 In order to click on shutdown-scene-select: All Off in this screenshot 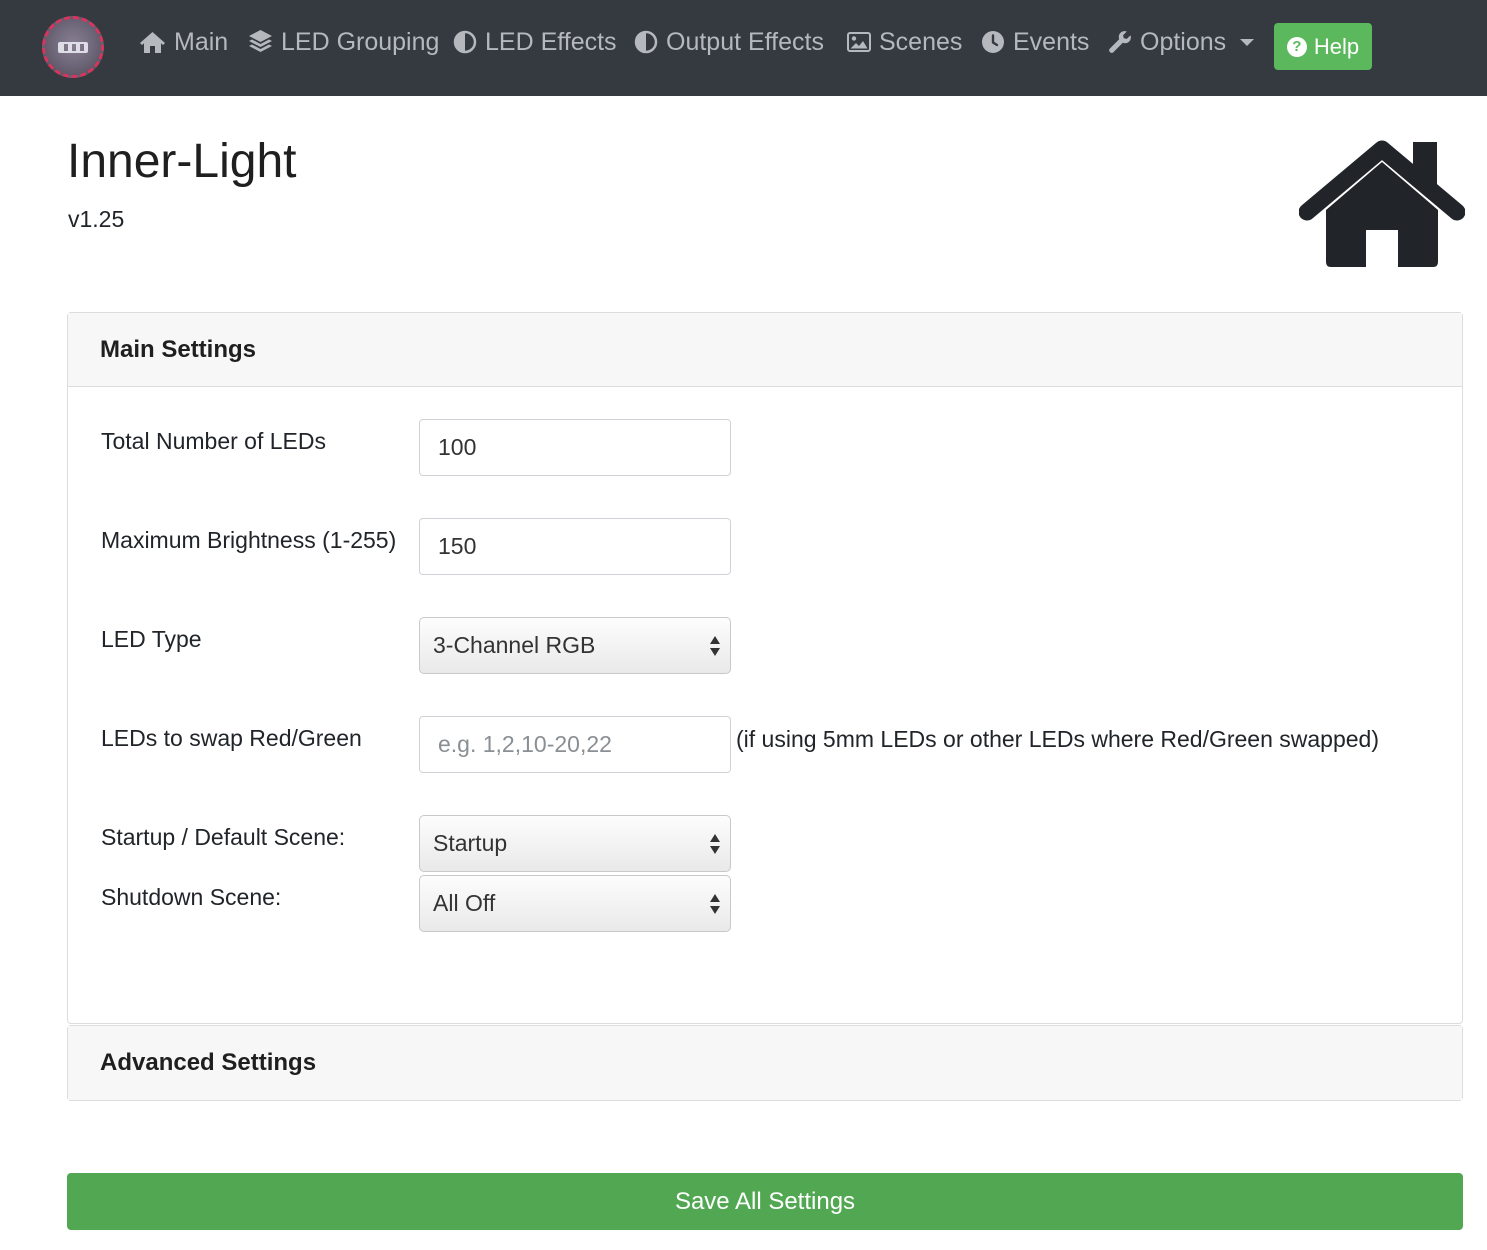, I will do `click(575, 903)`.